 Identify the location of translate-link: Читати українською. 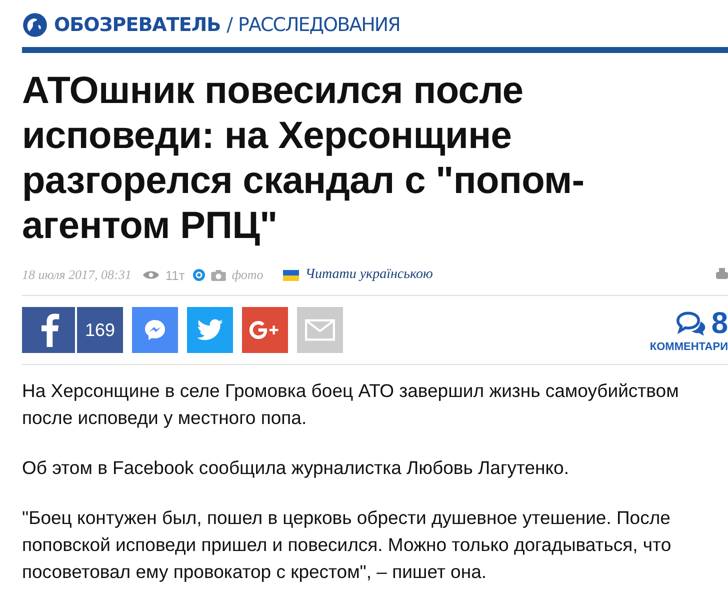
(369, 275).